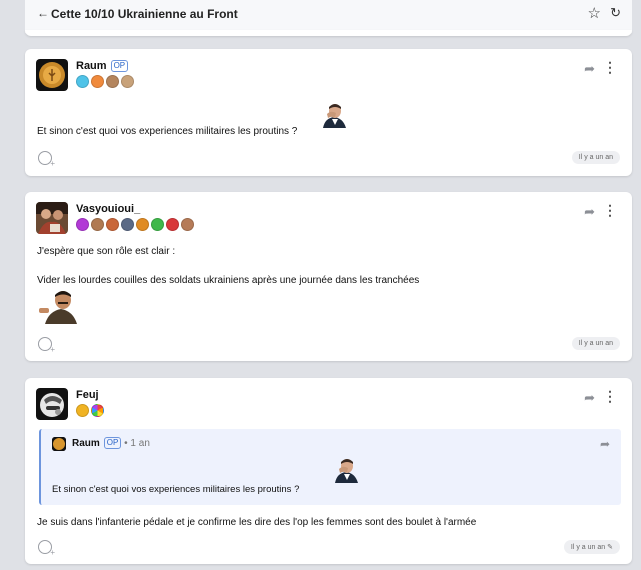 The height and width of the screenshot is (570, 641). Describe the element at coordinates (106, 251) in the screenshot. I see `post-text: J'espère que son rôle est clair :` at that location.